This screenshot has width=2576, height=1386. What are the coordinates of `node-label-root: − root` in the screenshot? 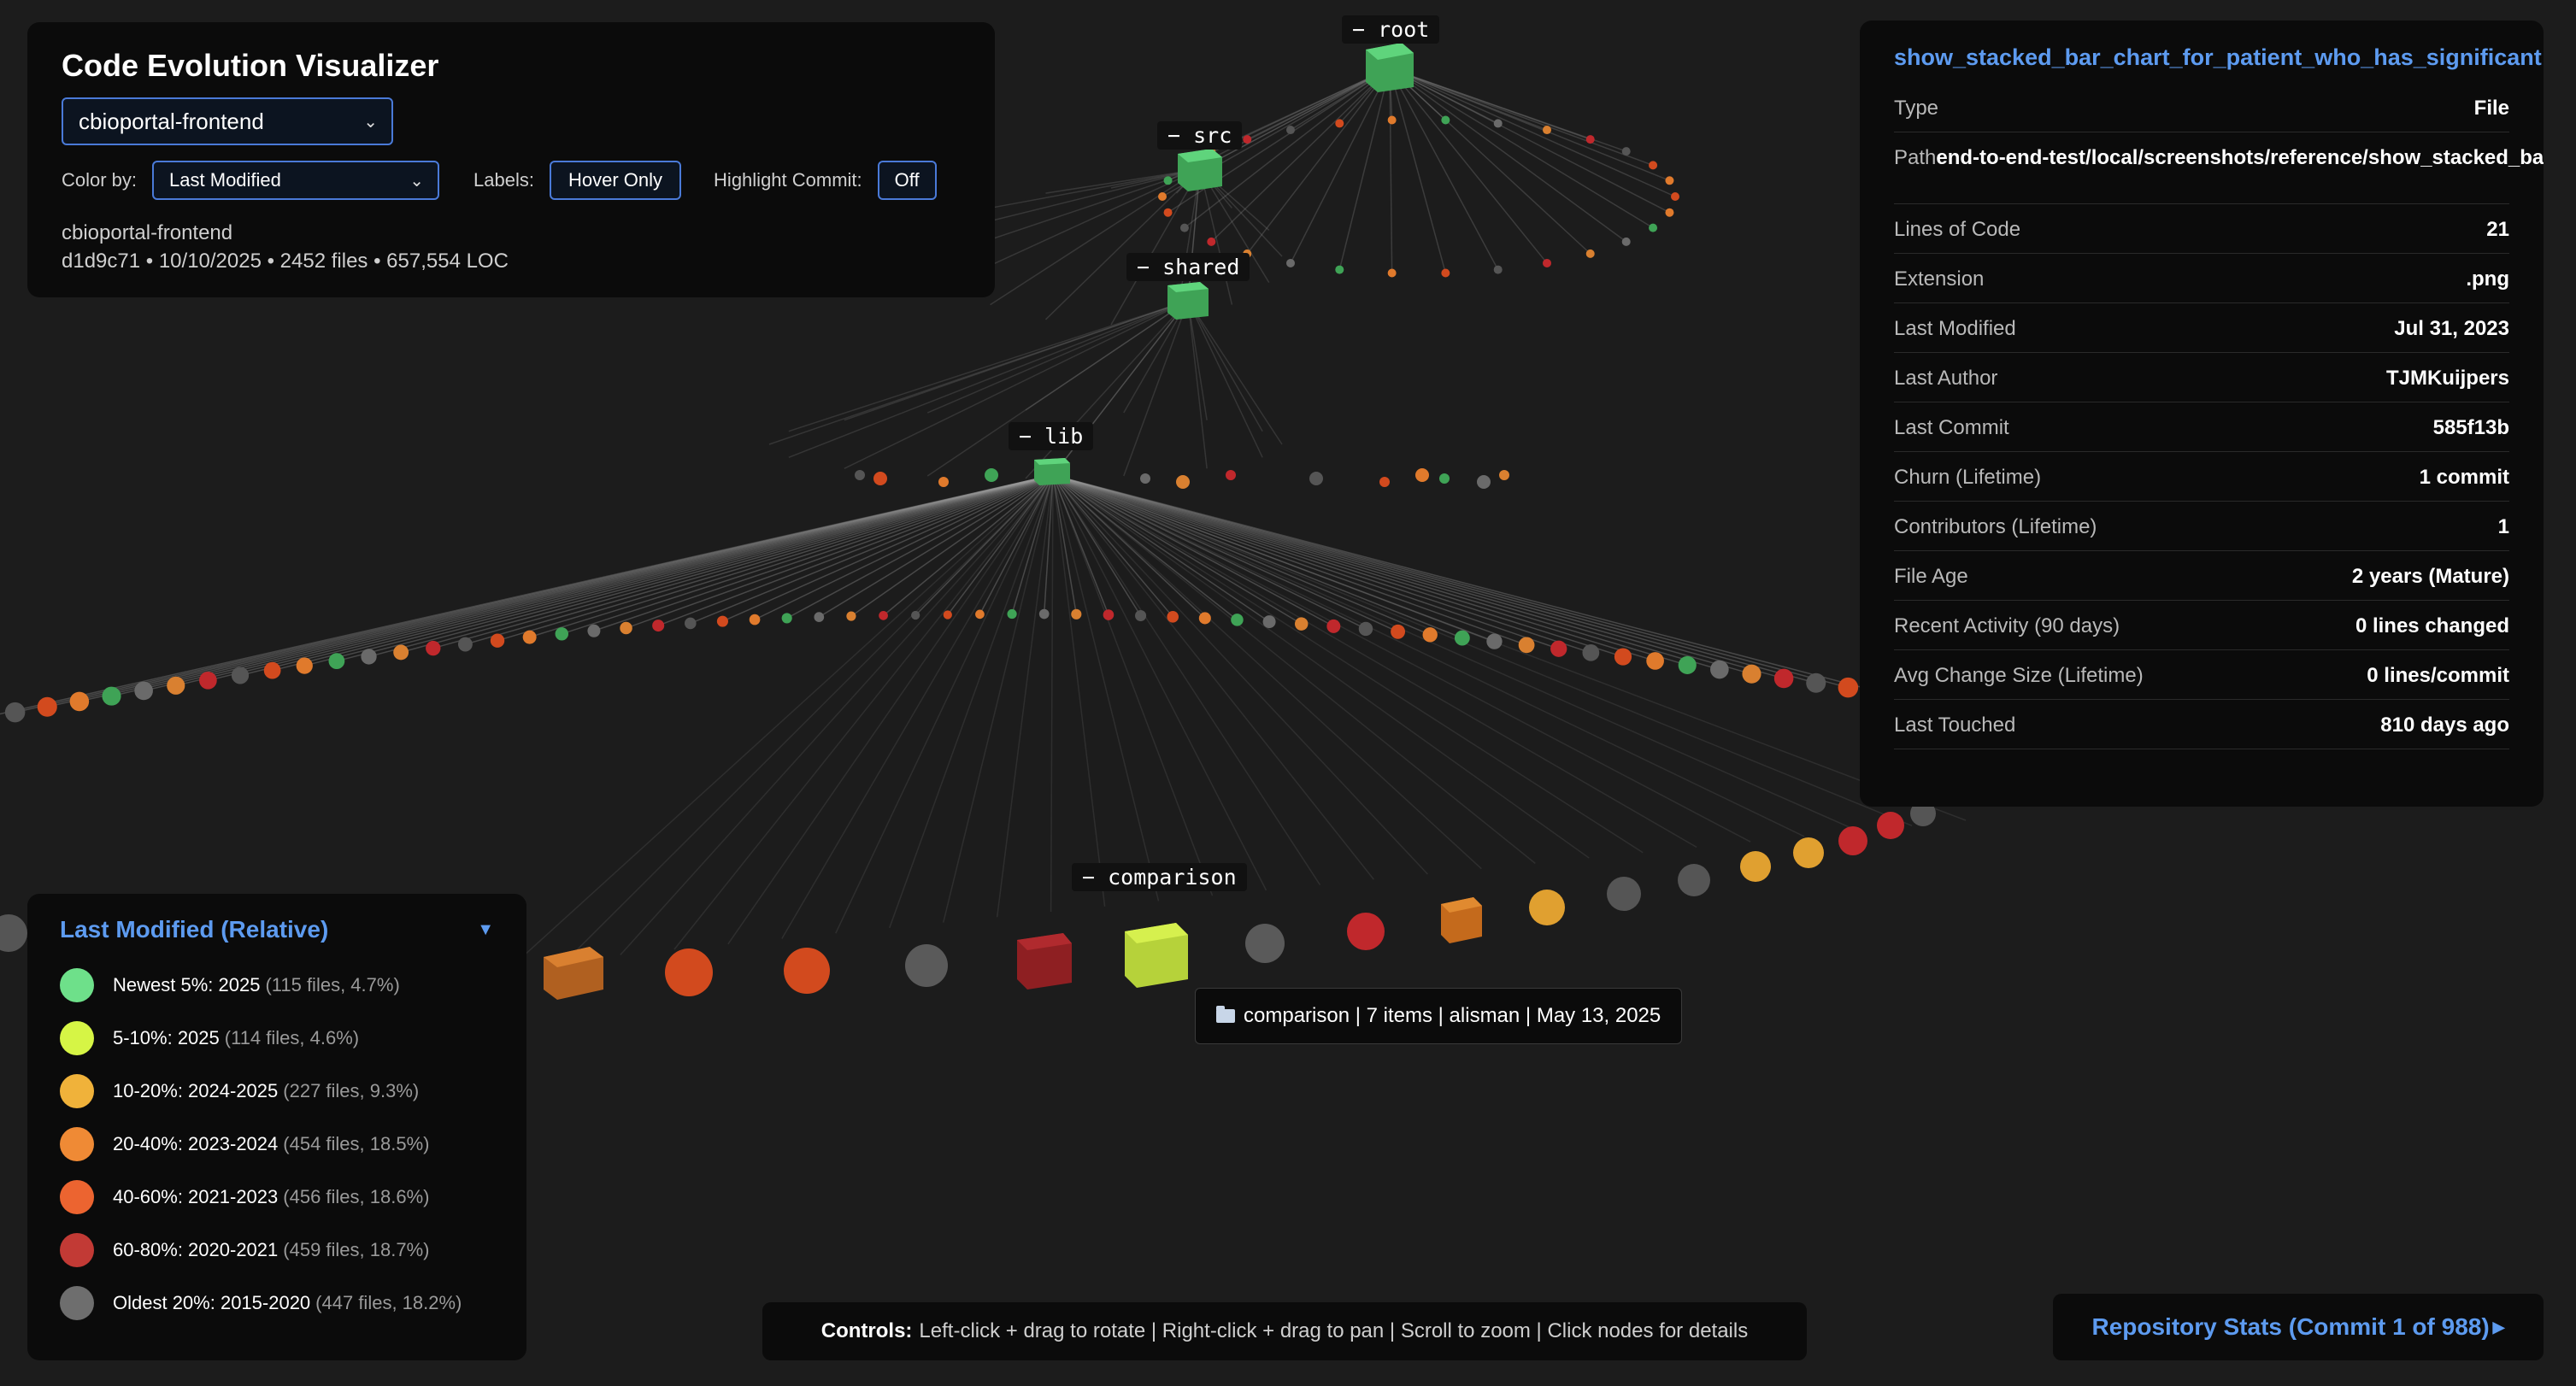 It's located at (1391, 30).